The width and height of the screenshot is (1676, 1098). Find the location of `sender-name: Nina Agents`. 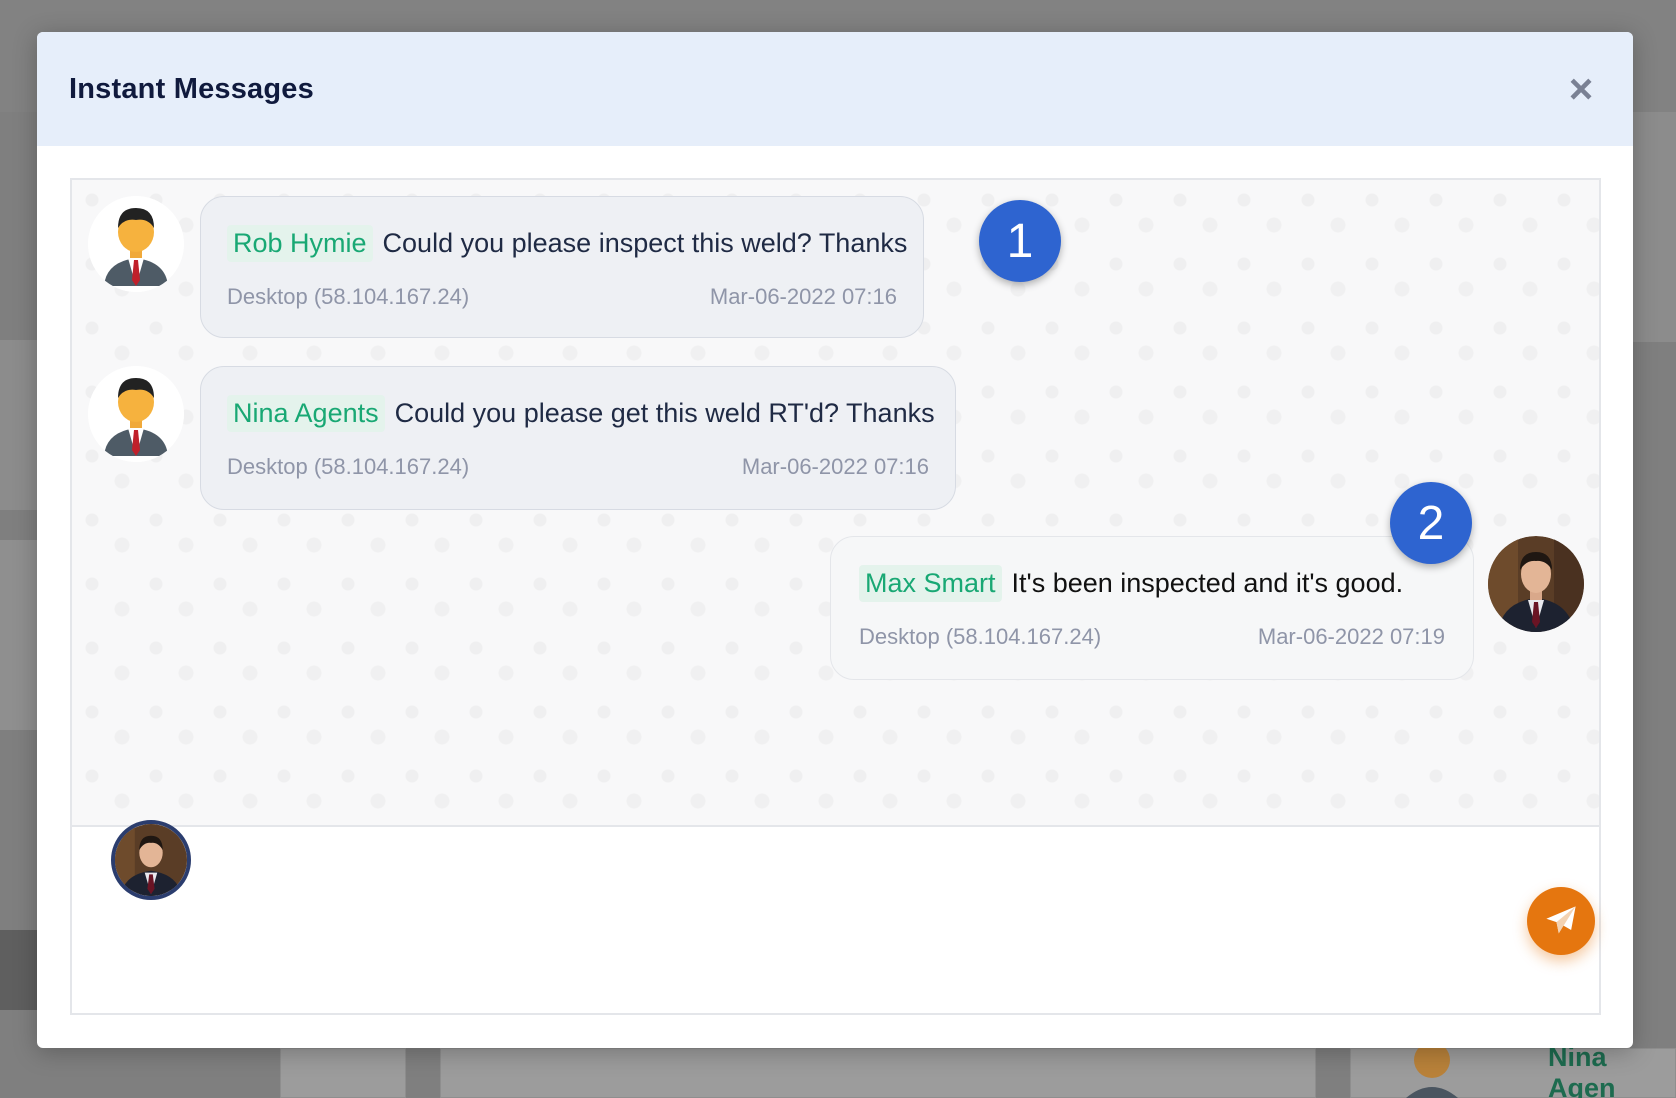

sender-name: Nina Agents is located at coordinates (306, 413).